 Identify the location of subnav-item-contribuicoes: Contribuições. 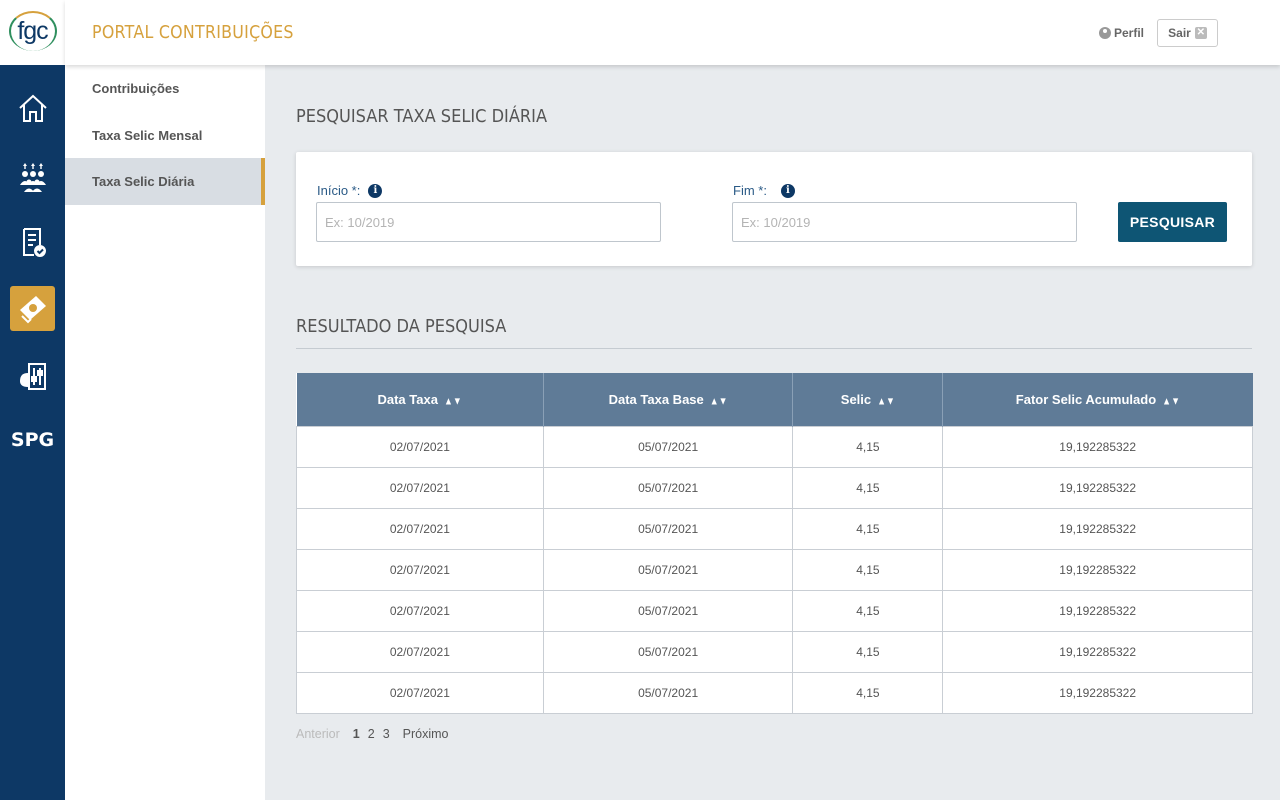
(165, 88).